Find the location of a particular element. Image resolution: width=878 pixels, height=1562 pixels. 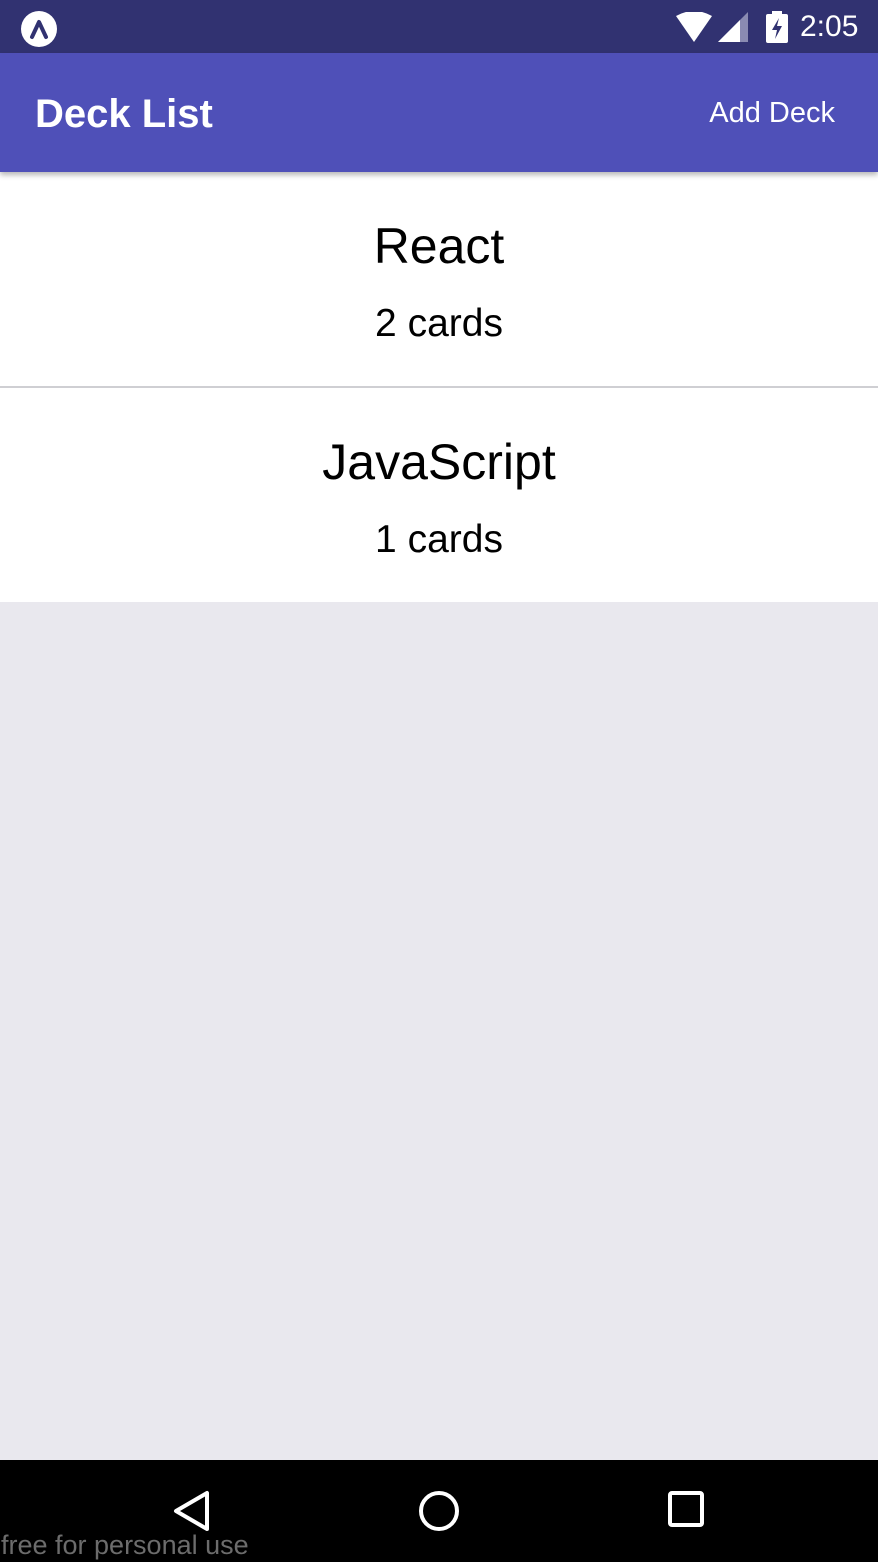

back-icon is located at coordinates (192, 1511).